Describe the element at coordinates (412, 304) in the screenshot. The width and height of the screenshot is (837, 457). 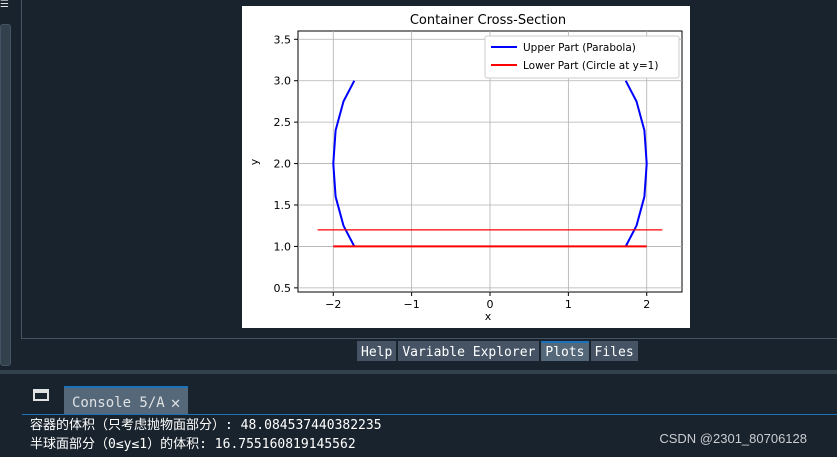
I see `x-tick-label: −1` at that location.